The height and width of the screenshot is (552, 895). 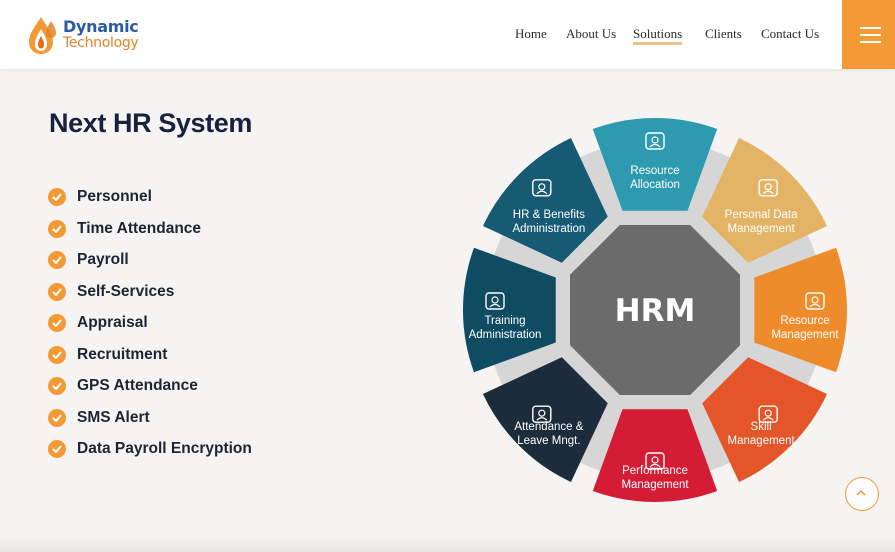 I want to click on feature-item: Appraisal, so click(x=178, y=324).